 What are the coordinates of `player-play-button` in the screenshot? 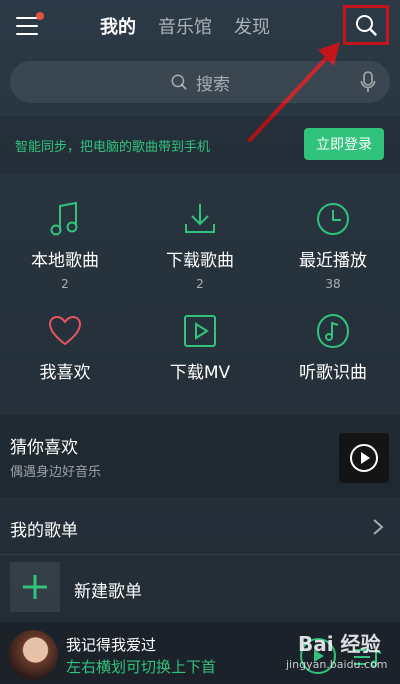 It's located at (318, 656).